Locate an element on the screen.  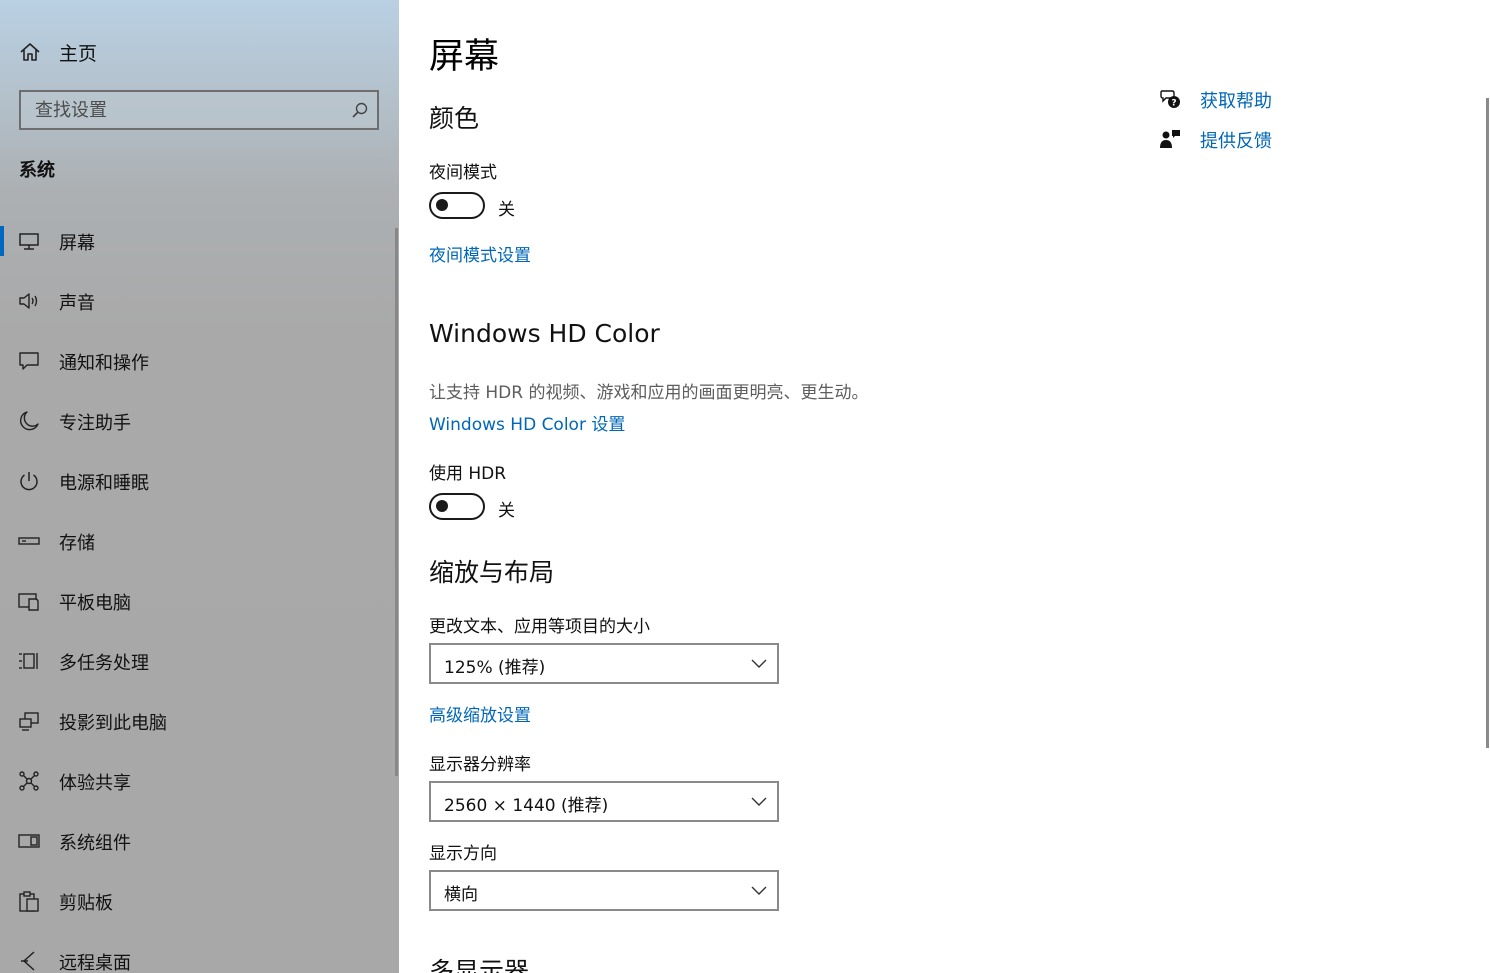
feedback-link: 提供反馈 is located at coordinates (1279, 144).